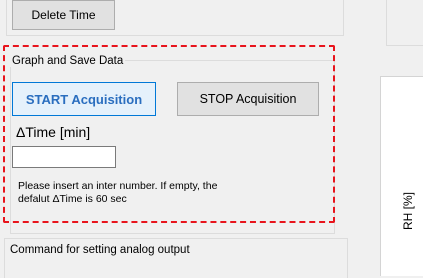 This screenshot has width=423, height=278. What do you see at coordinates (408, 210) in the screenshot?
I see `rh-axis-label: RH [%]` at bounding box center [408, 210].